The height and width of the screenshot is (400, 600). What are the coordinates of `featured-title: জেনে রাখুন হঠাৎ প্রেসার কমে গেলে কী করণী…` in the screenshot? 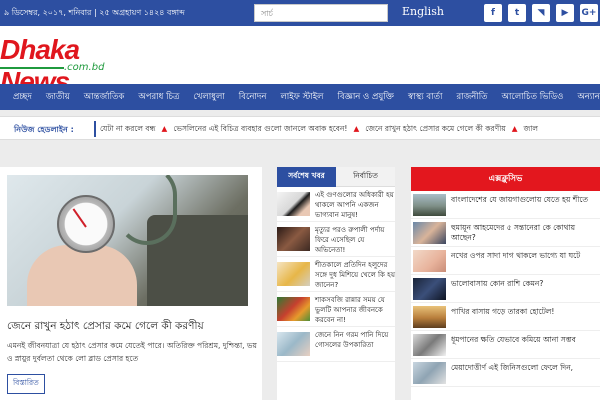 It's located at (105, 327).